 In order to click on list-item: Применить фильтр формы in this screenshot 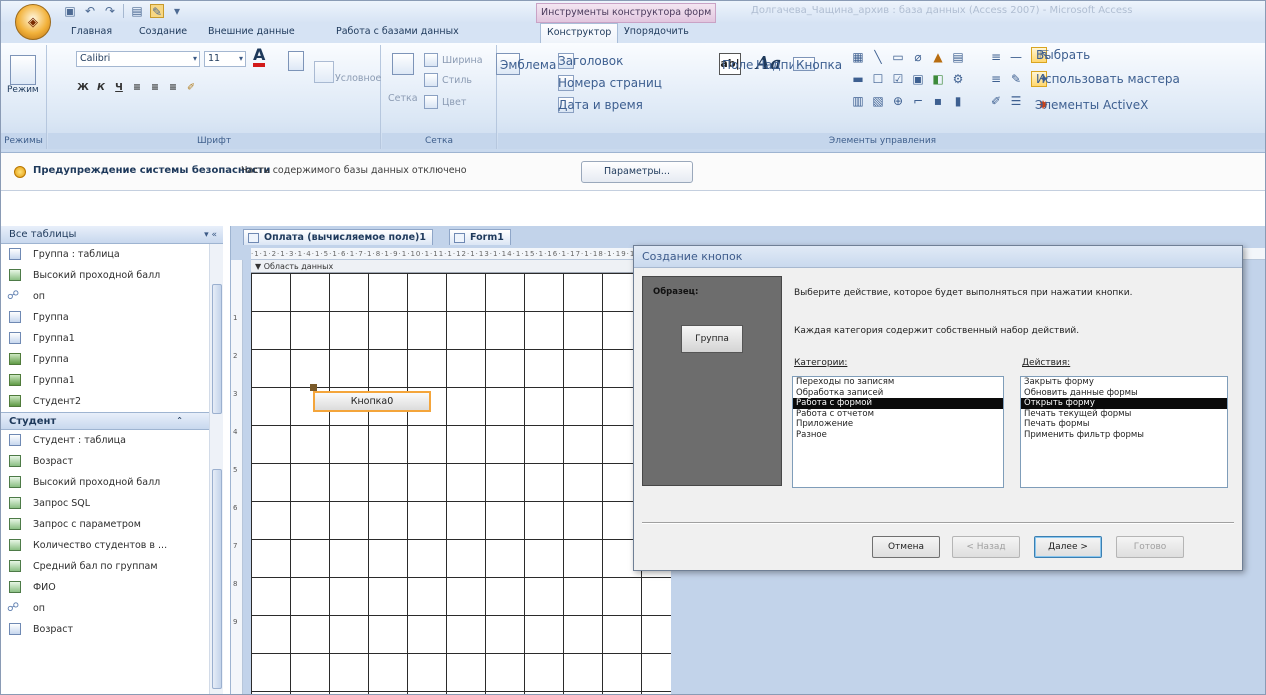, I will do `click(1124, 435)`.